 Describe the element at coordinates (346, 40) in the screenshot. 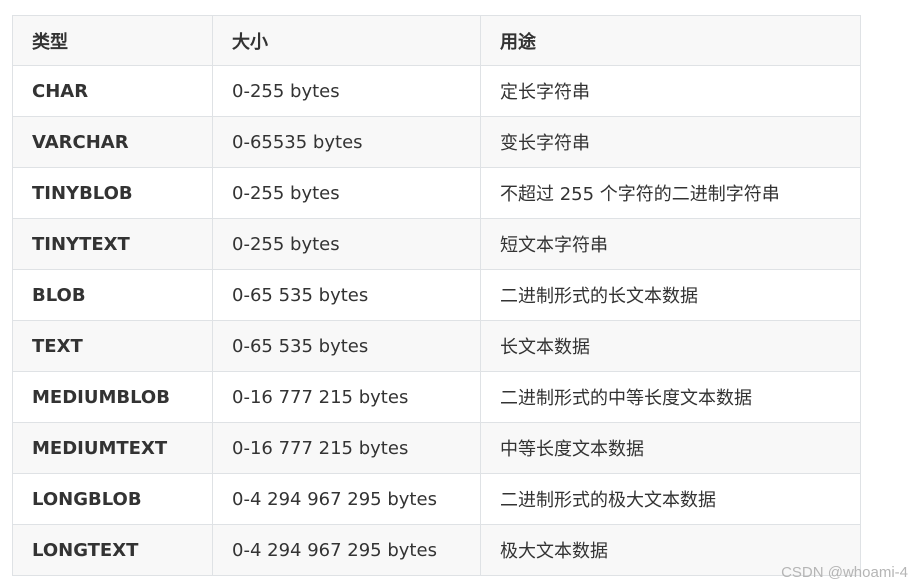

I see `header-size: 大小` at that location.